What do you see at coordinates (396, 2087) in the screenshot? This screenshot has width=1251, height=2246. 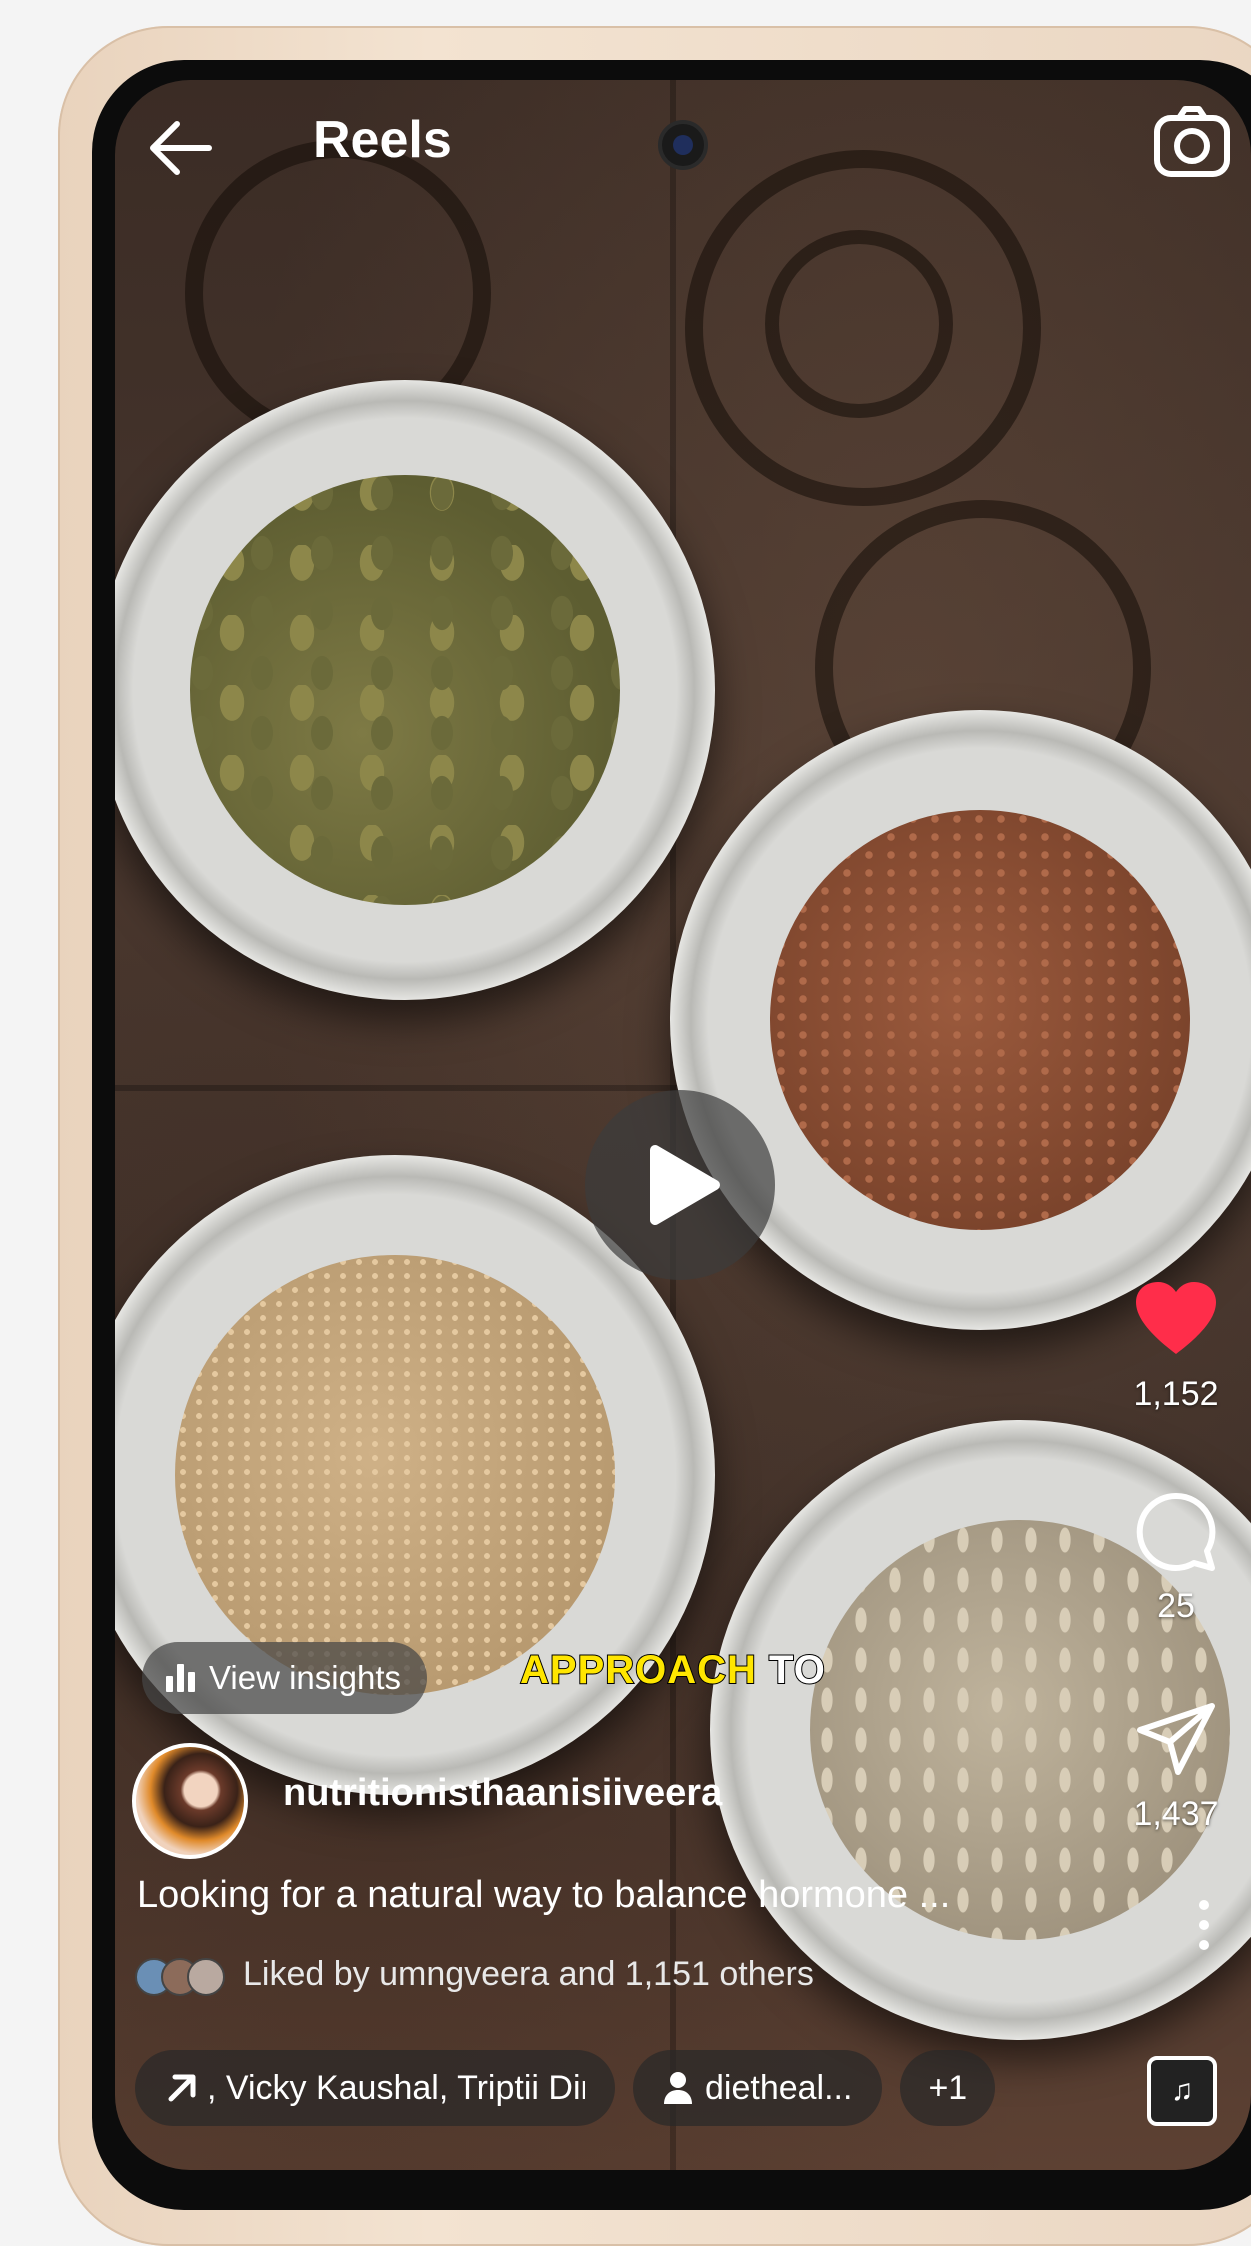 I see `collab-label: , Vicky Kaushal, Triptii Dimi` at bounding box center [396, 2087].